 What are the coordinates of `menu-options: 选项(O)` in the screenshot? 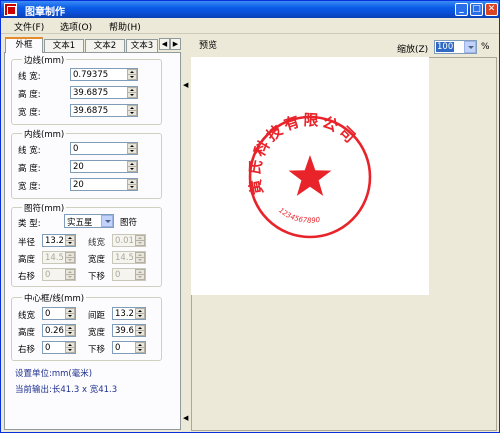 It's located at (76, 26).